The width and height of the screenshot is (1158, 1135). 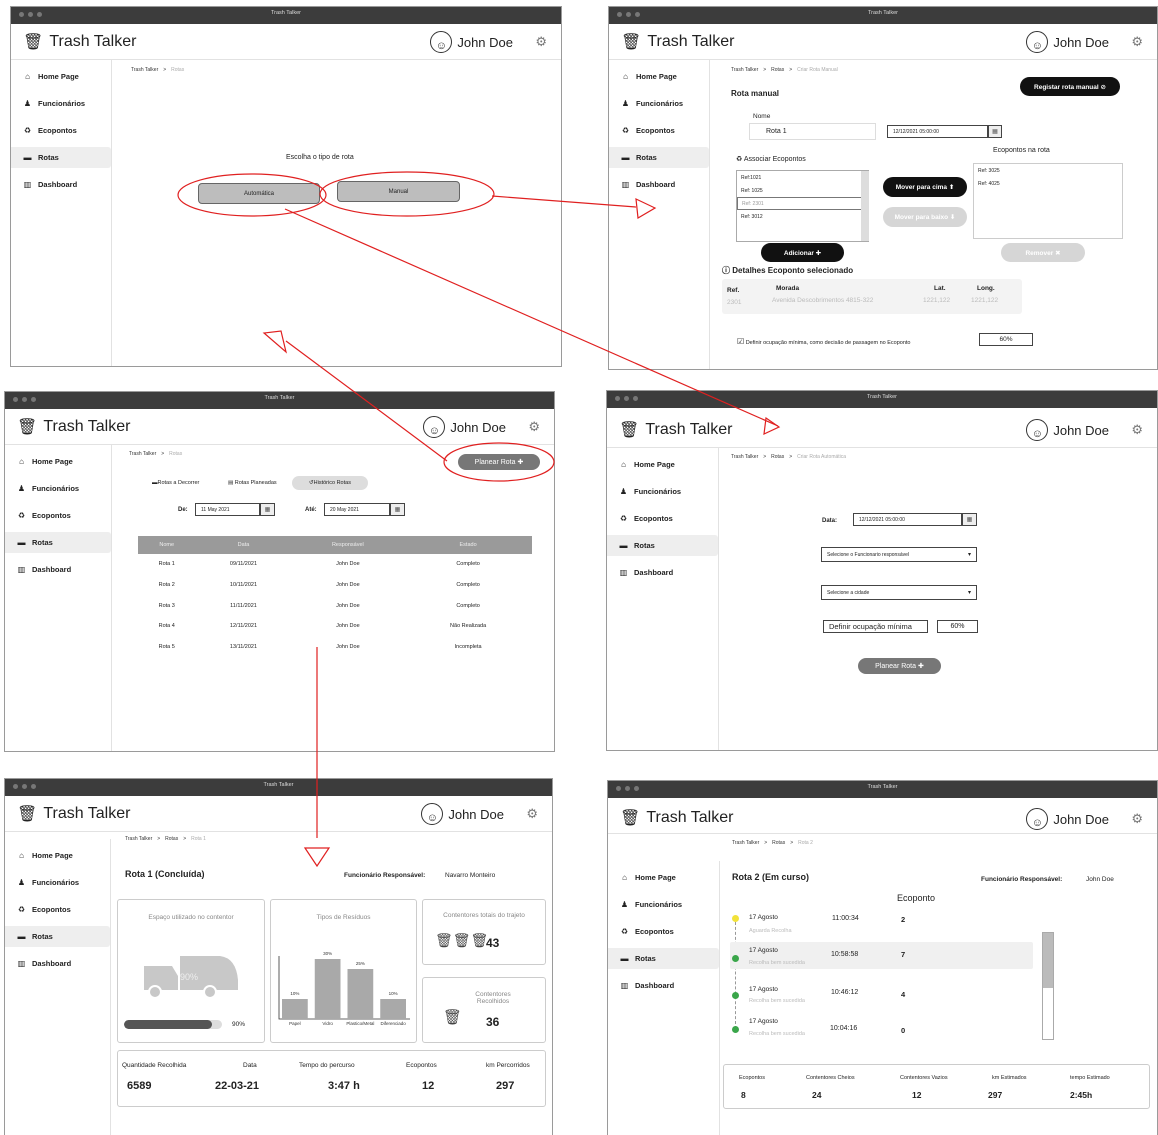 What do you see at coordinates (1048, 201) in the screenshot?
I see `route-listbox: Ref: 3025 Ref: 4025` at bounding box center [1048, 201].